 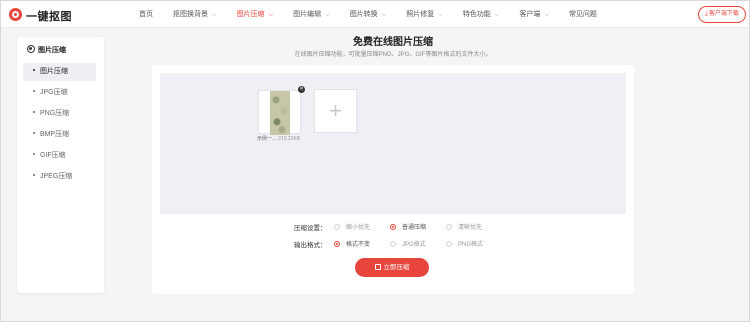 What do you see at coordinates (414, 228) in the screenshot?
I see `option-label: 普通压缩` at bounding box center [414, 228].